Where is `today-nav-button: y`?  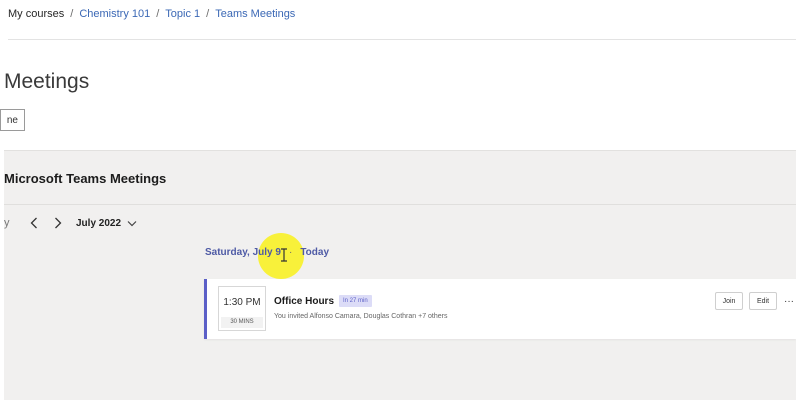
today-nav-button: y is located at coordinates (13, 223).